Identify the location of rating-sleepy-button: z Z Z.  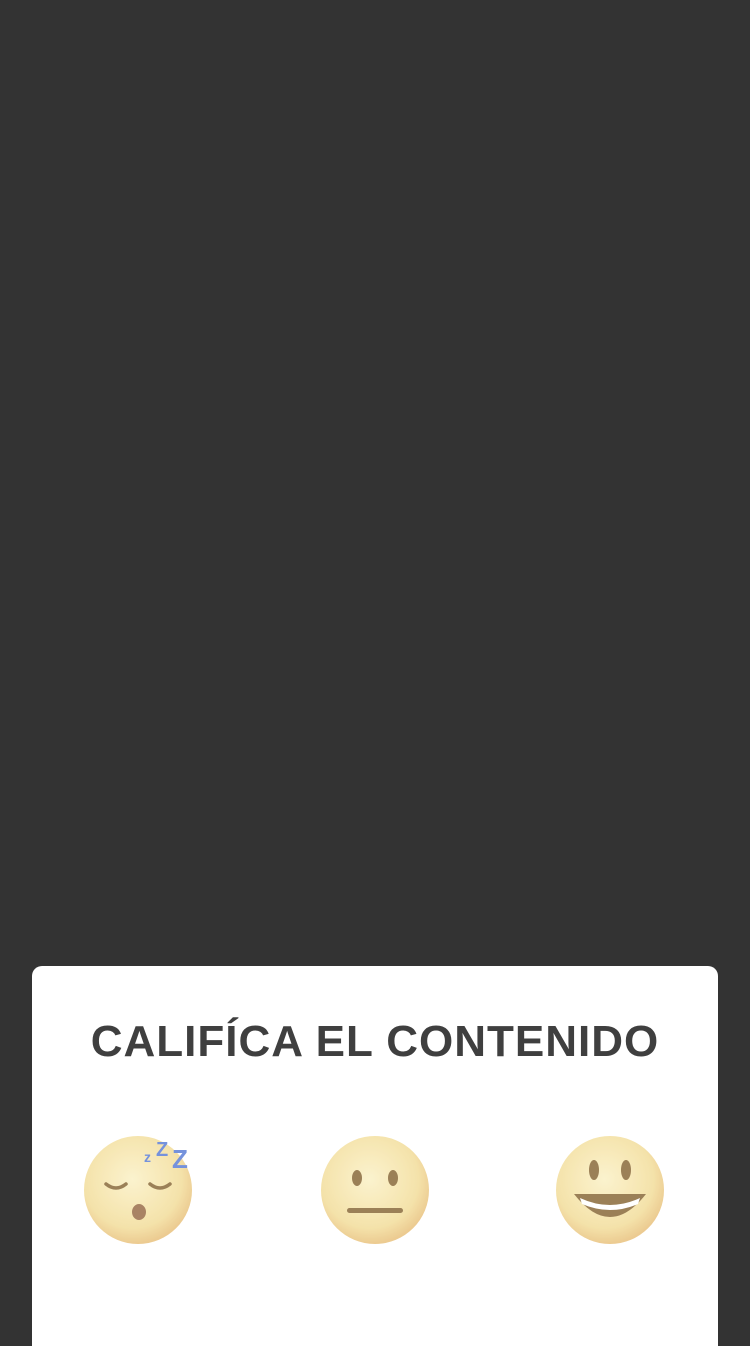
(140, 1190).